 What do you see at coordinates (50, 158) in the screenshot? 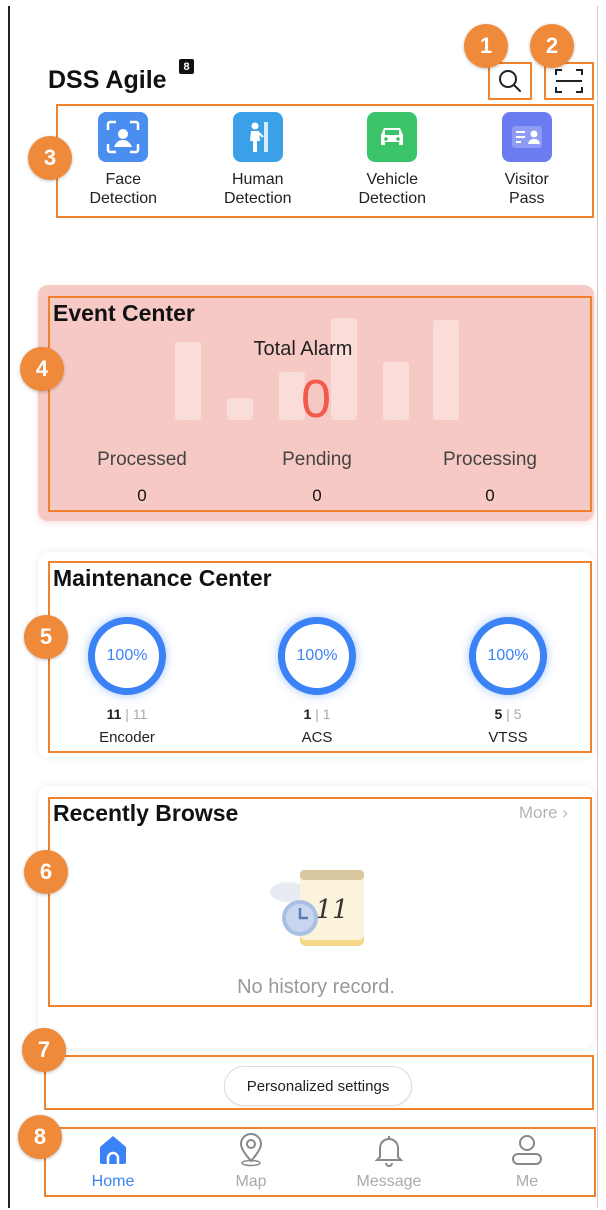
I see `annotation-badge-3: 3` at bounding box center [50, 158].